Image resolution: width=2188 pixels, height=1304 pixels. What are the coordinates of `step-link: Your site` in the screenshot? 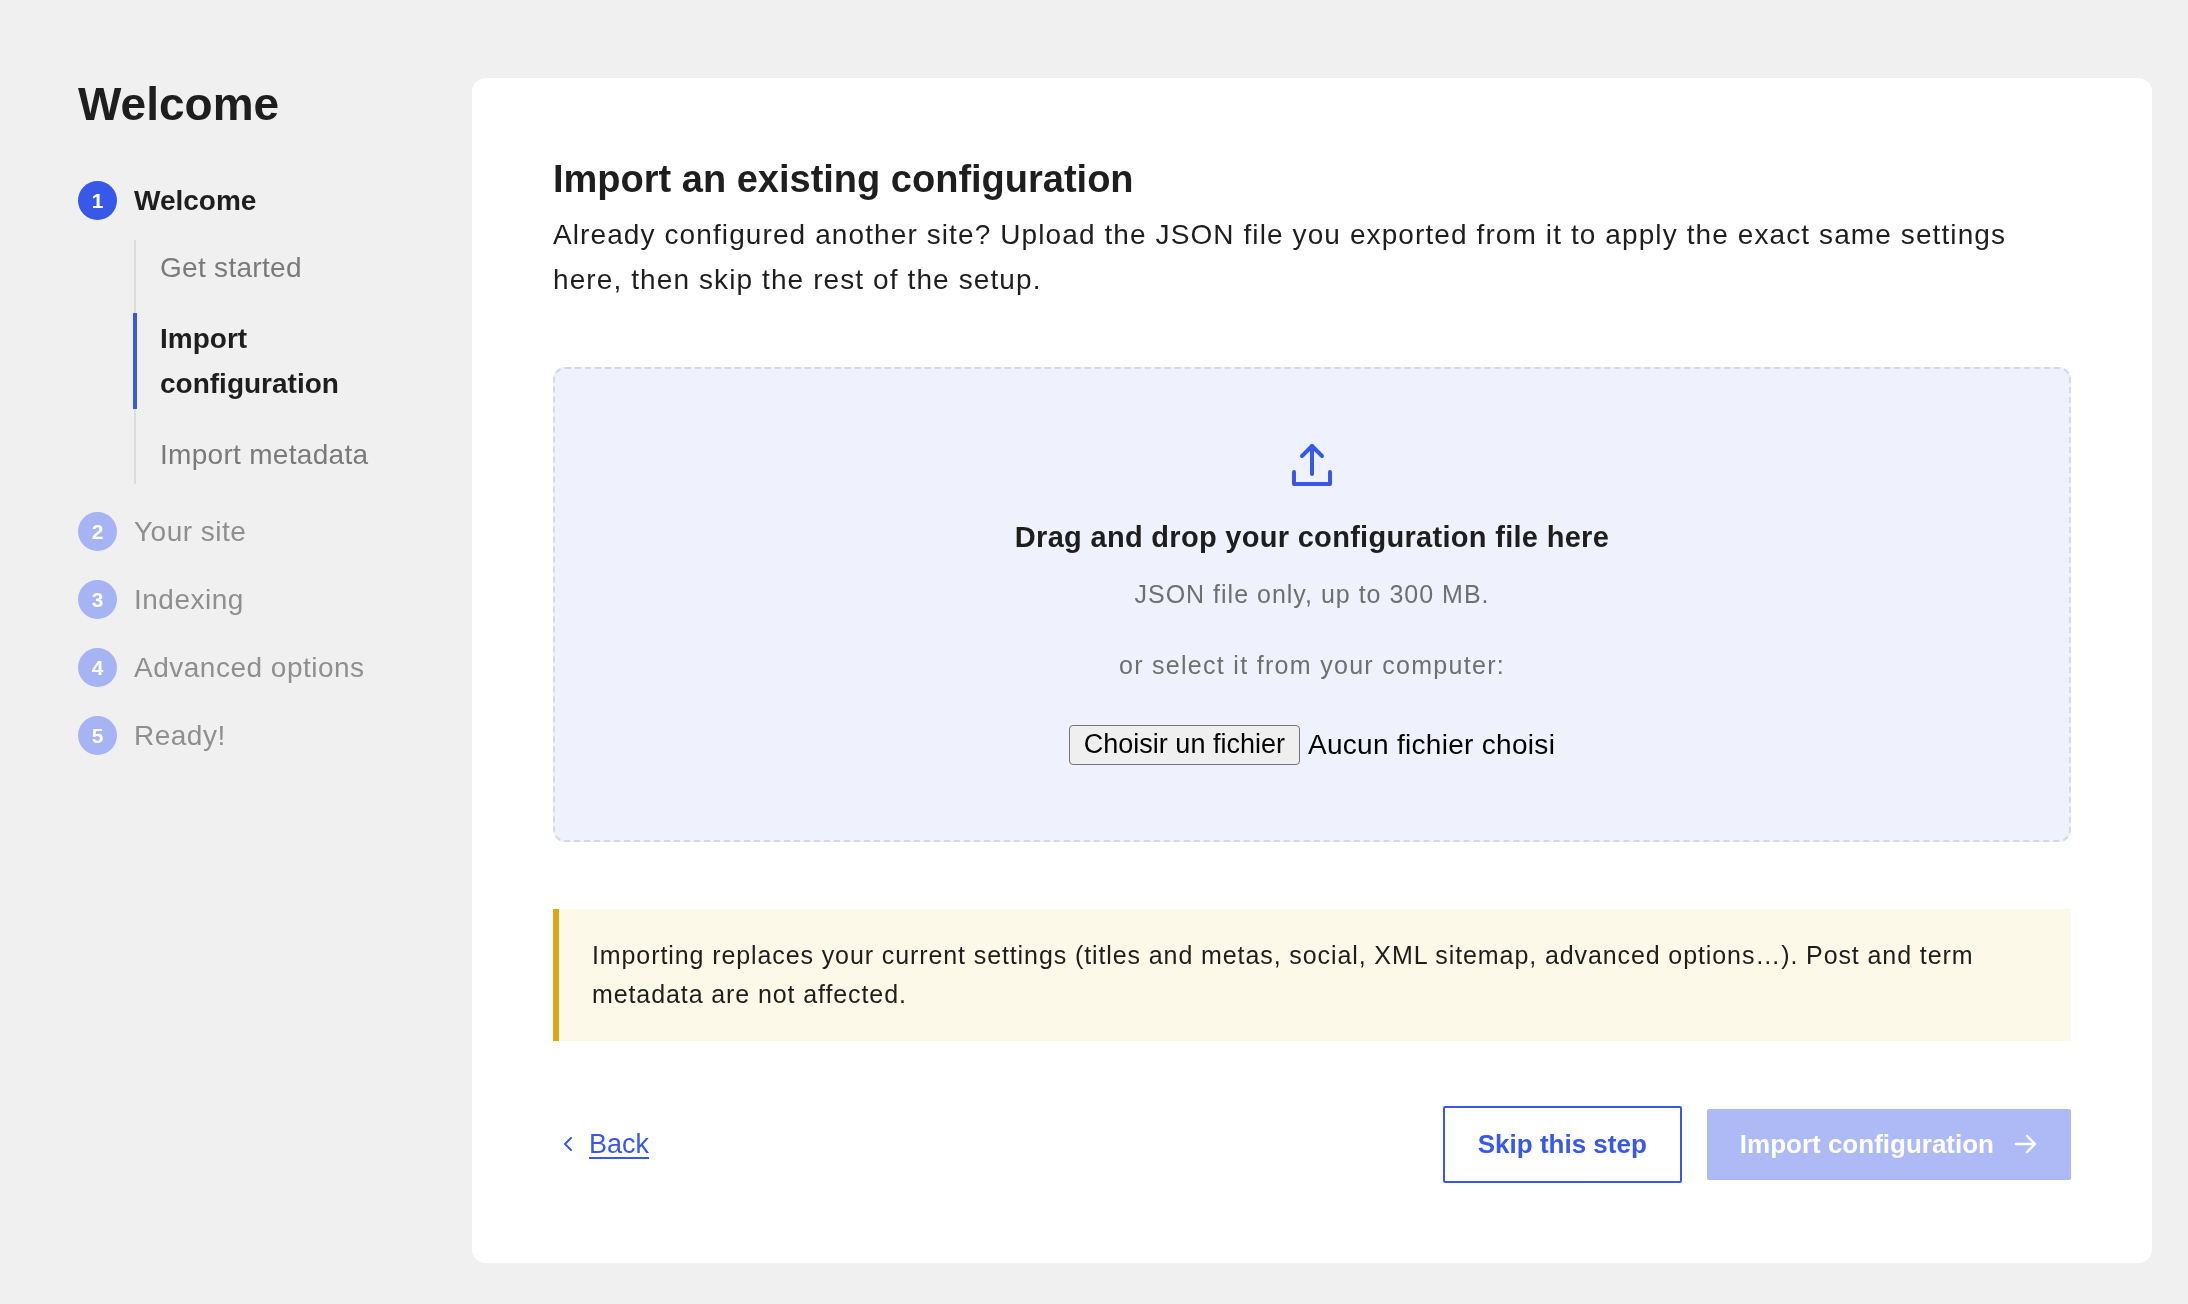 It's located at (190, 531).